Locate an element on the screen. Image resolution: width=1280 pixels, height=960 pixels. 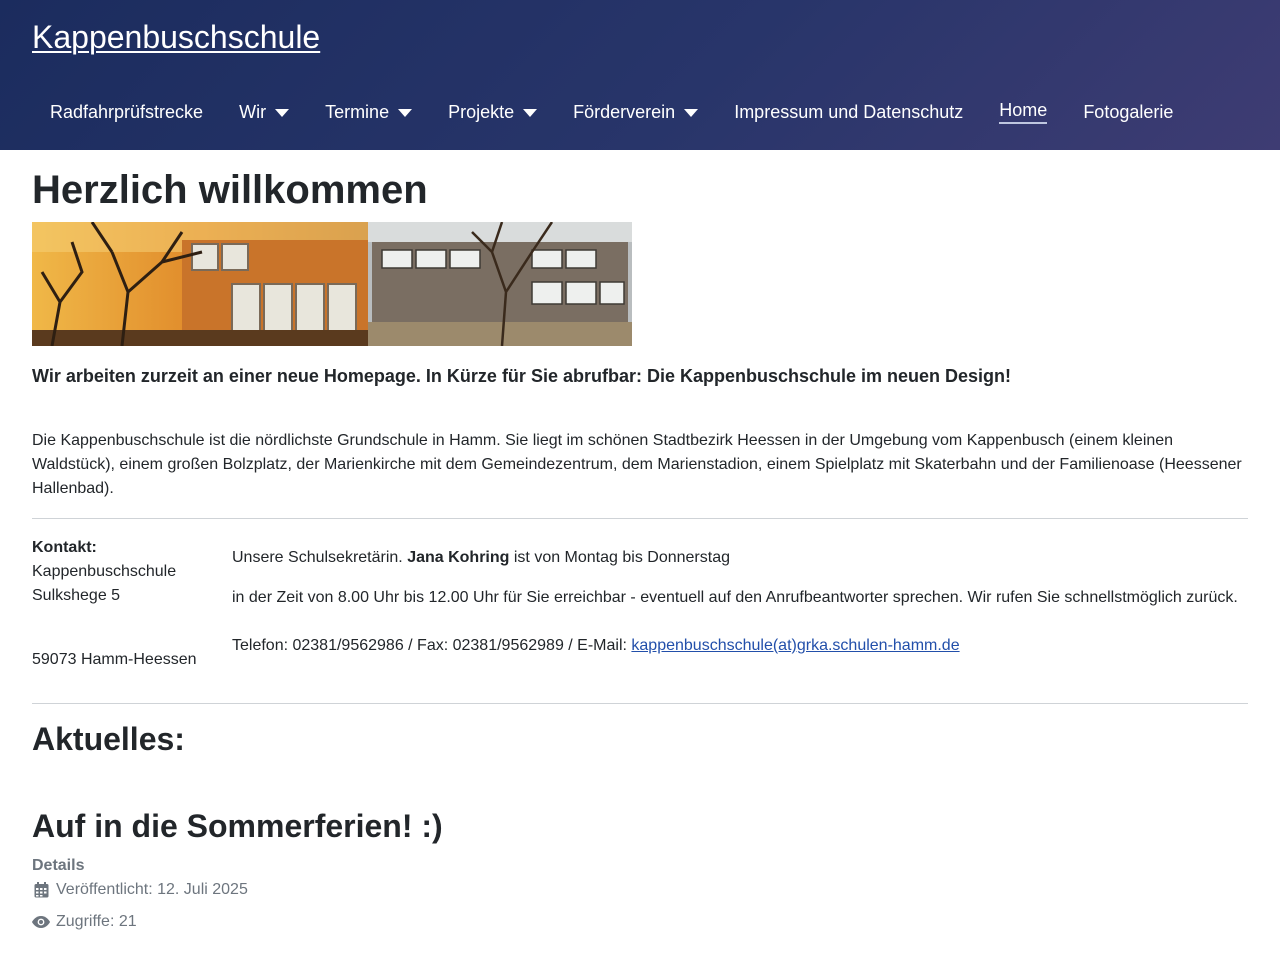
published-date: Veröffentlicht: 12. Juli 2025 is located at coordinates (152, 889).